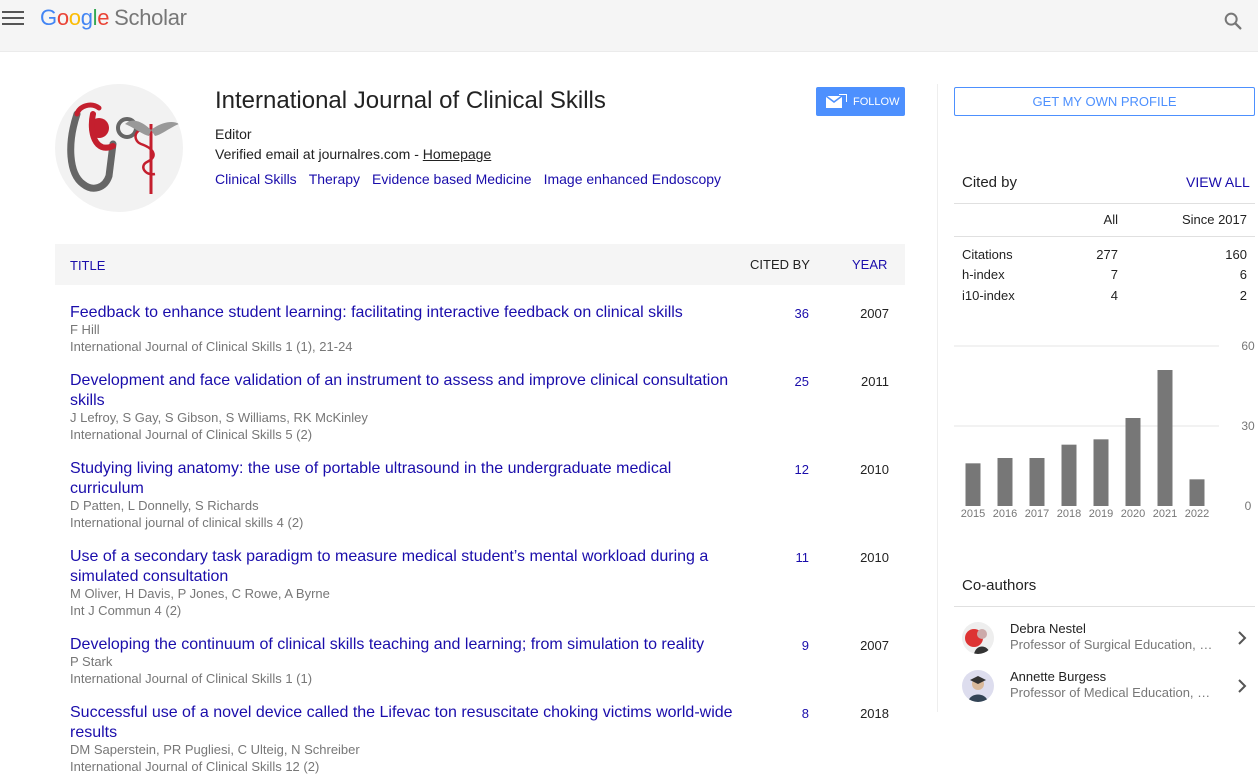 This screenshot has height=780, width=1258. What do you see at coordinates (629, 26) in the screenshot?
I see `top-bar: Google Scholar` at bounding box center [629, 26].